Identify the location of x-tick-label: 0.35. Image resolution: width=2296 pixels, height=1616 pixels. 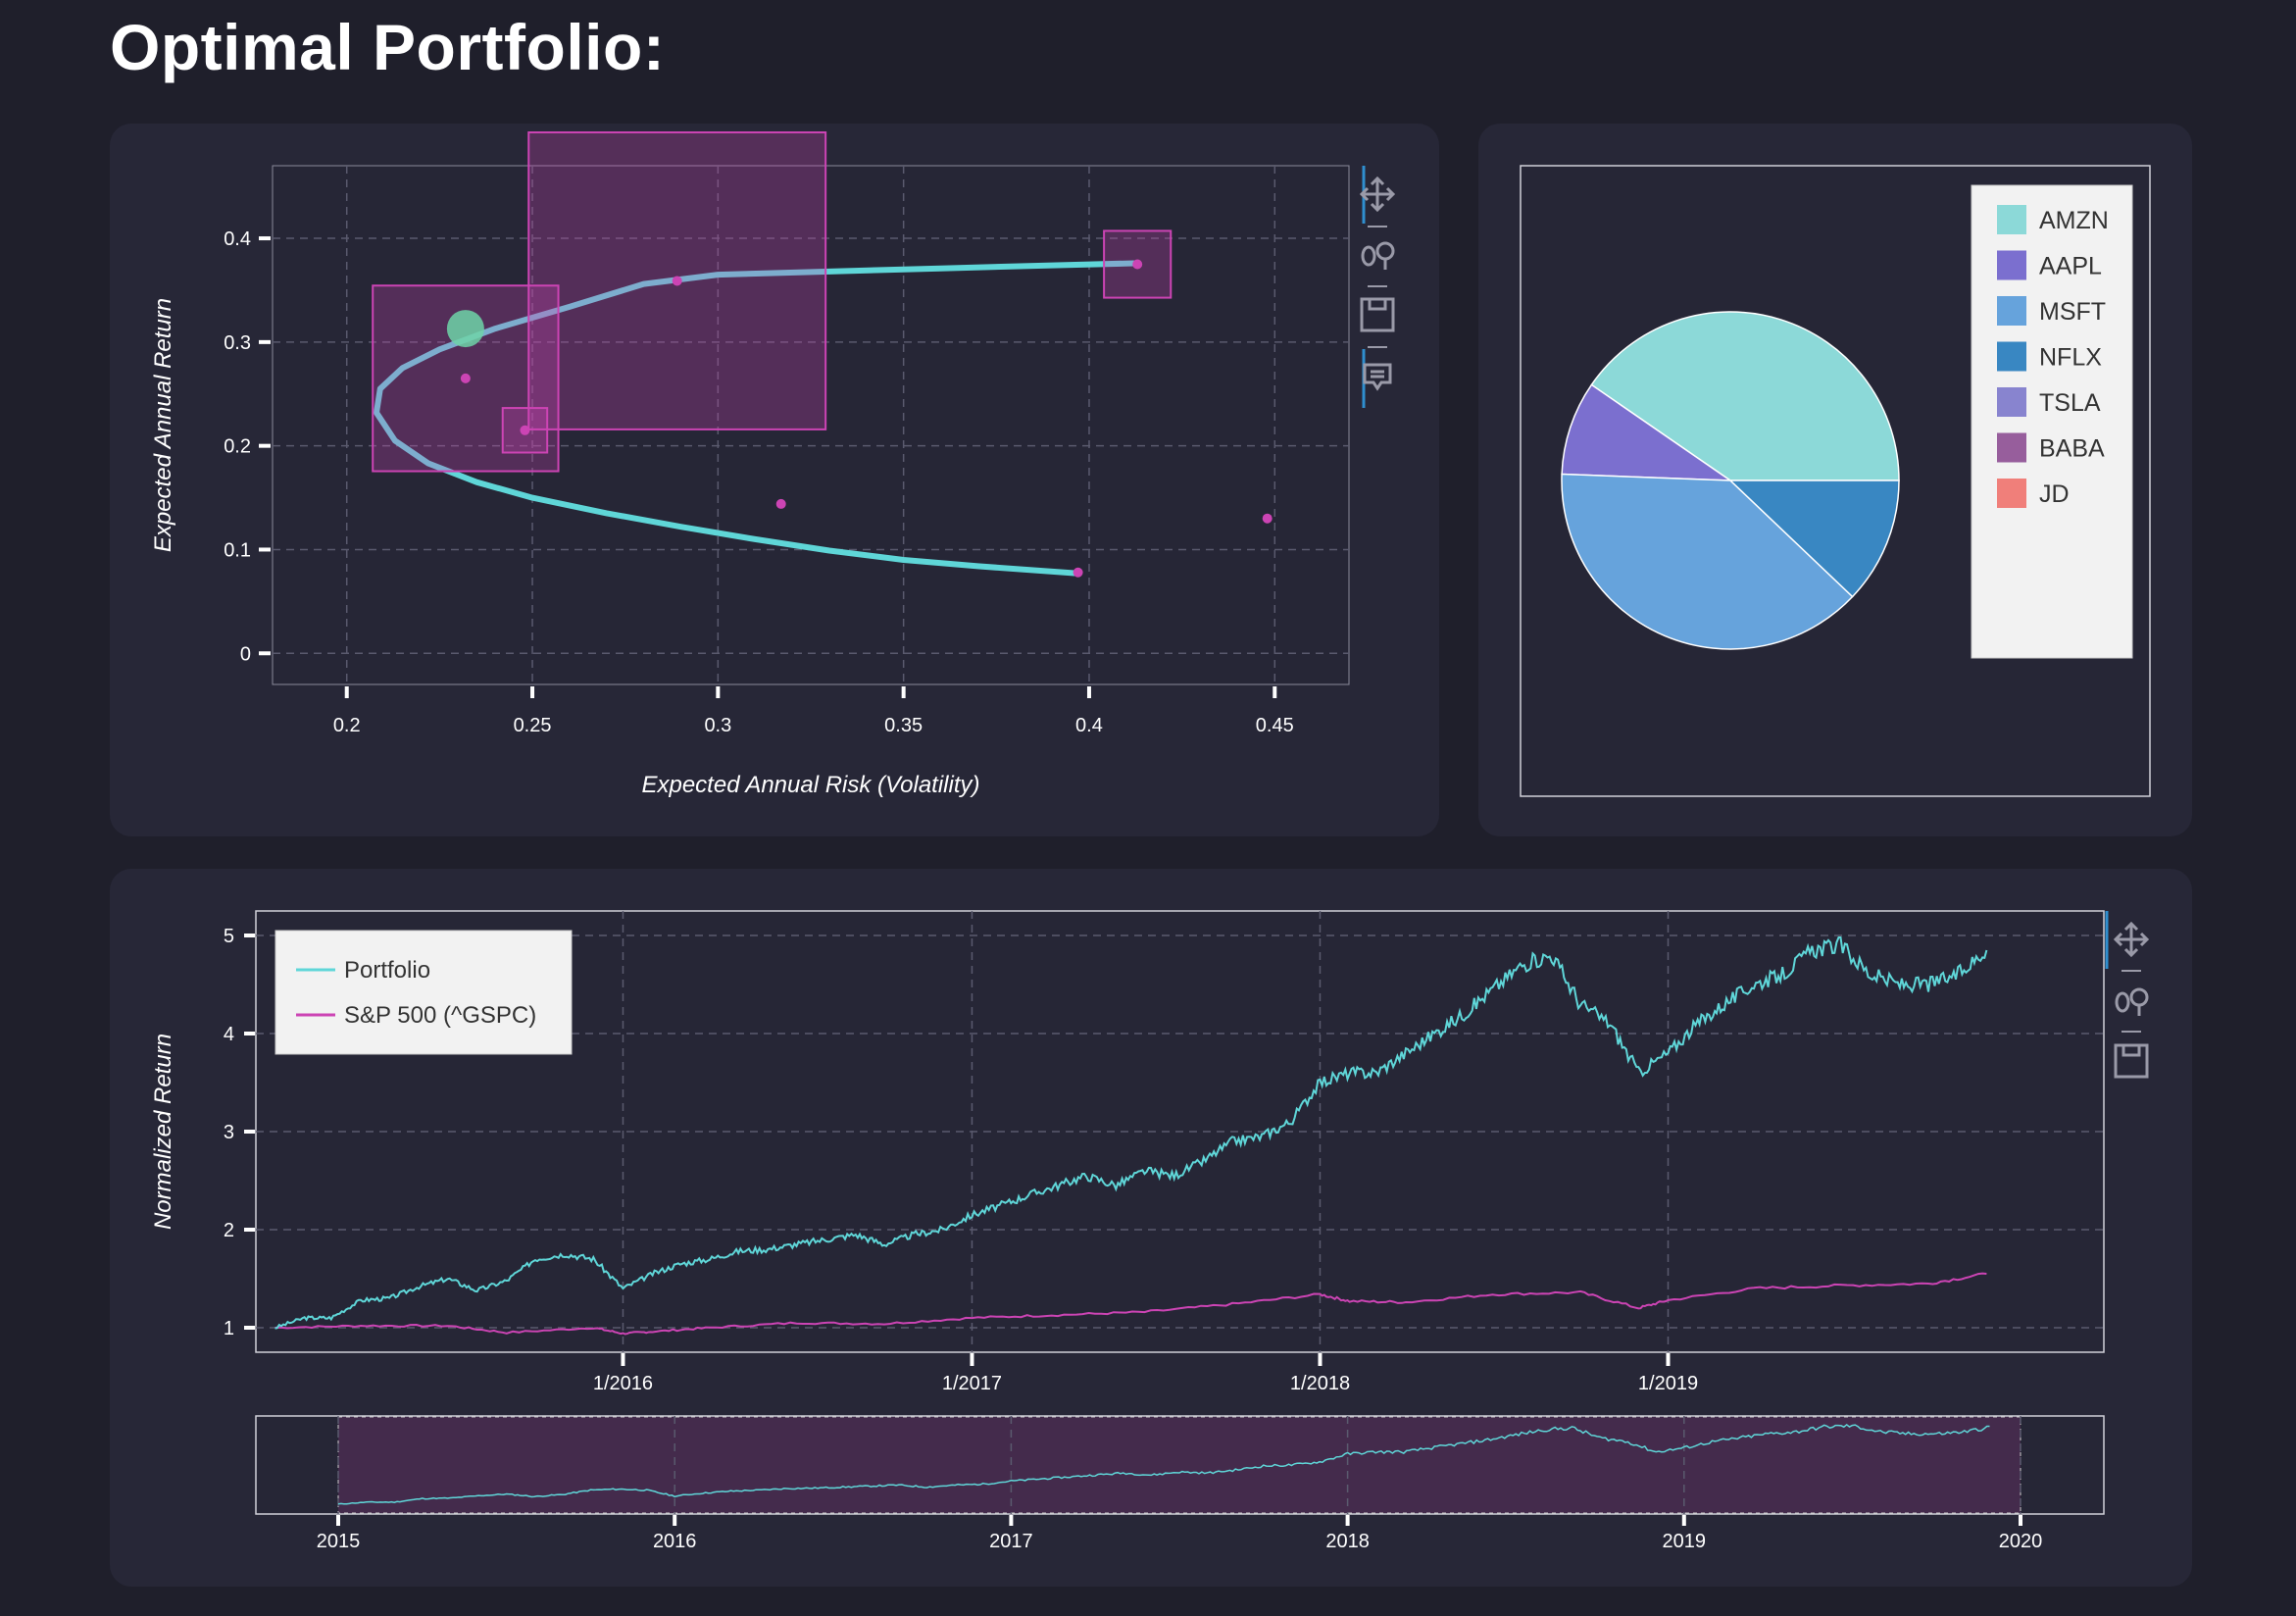
(903, 726).